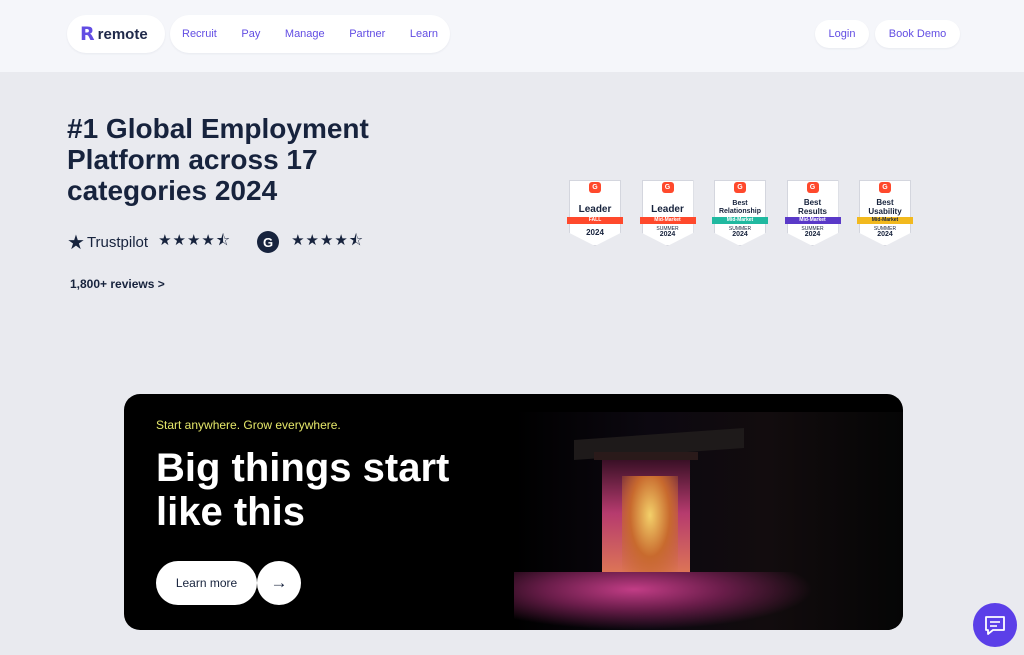 The height and width of the screenshot is (655, 1024). Describe the element at coordinates (248, 425) in the screenshot. I see `hero-eyebrow: Start anywhere. Grow everywhere.` at that location.